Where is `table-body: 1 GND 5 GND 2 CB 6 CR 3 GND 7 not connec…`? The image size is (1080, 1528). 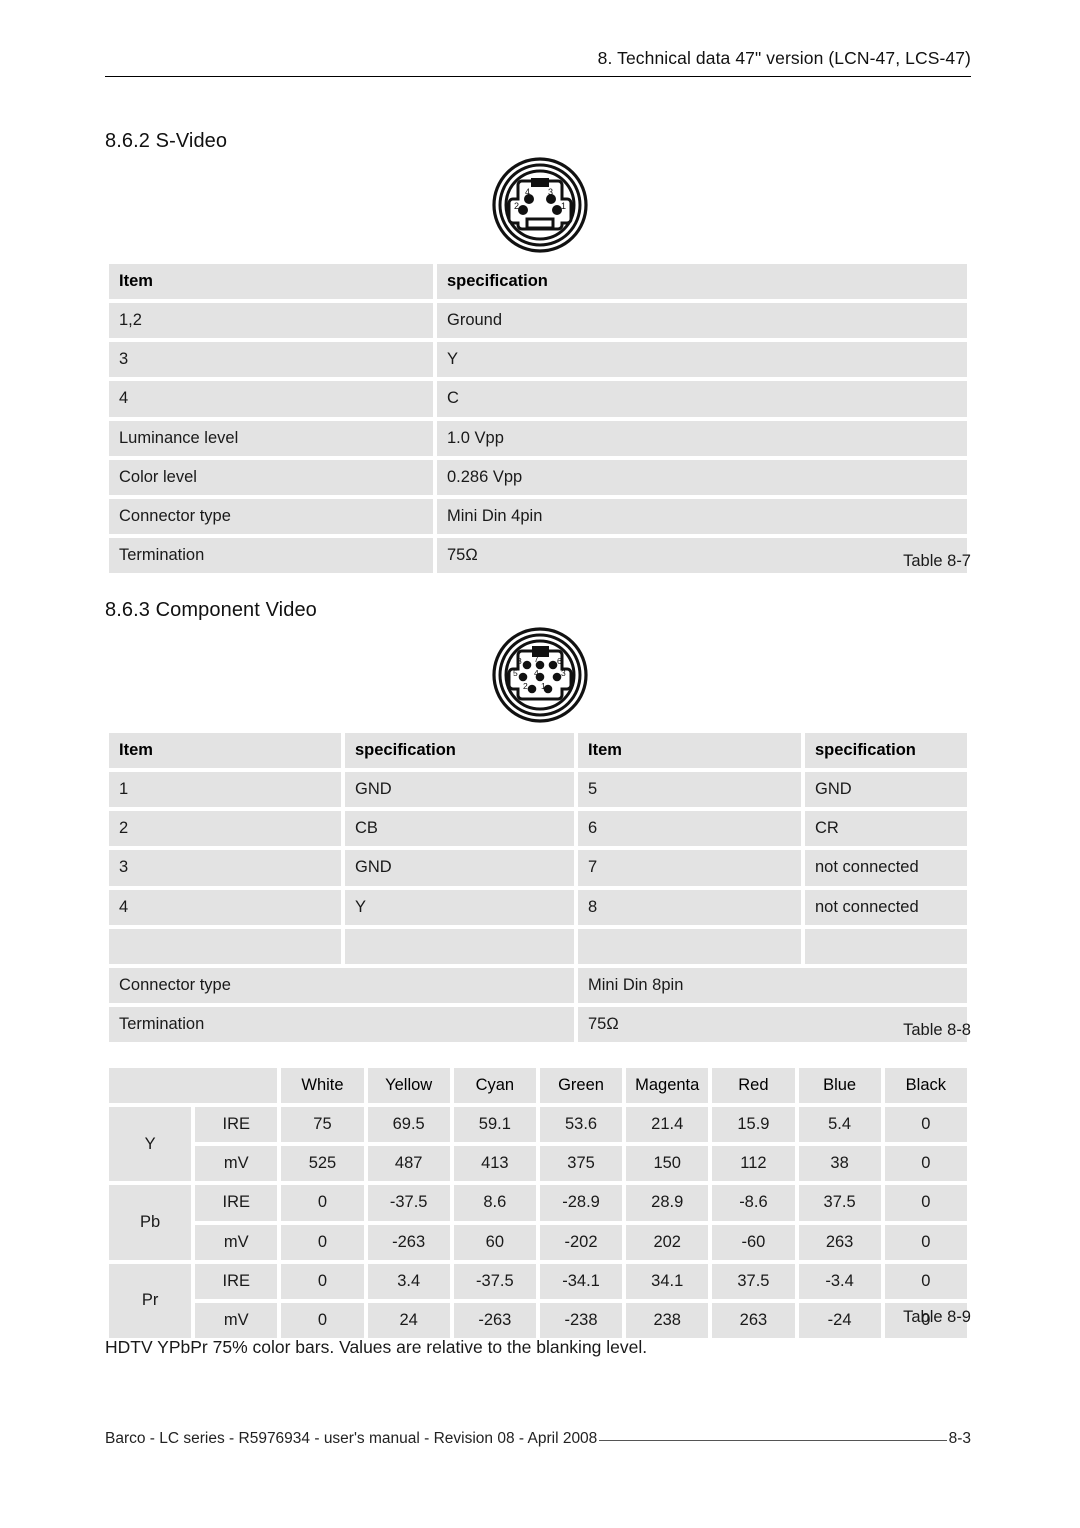
table-body: 1 GND 5 GND 2 CB 6 CR 3 GND 7 not connec… is located at coordinates (538, 907).